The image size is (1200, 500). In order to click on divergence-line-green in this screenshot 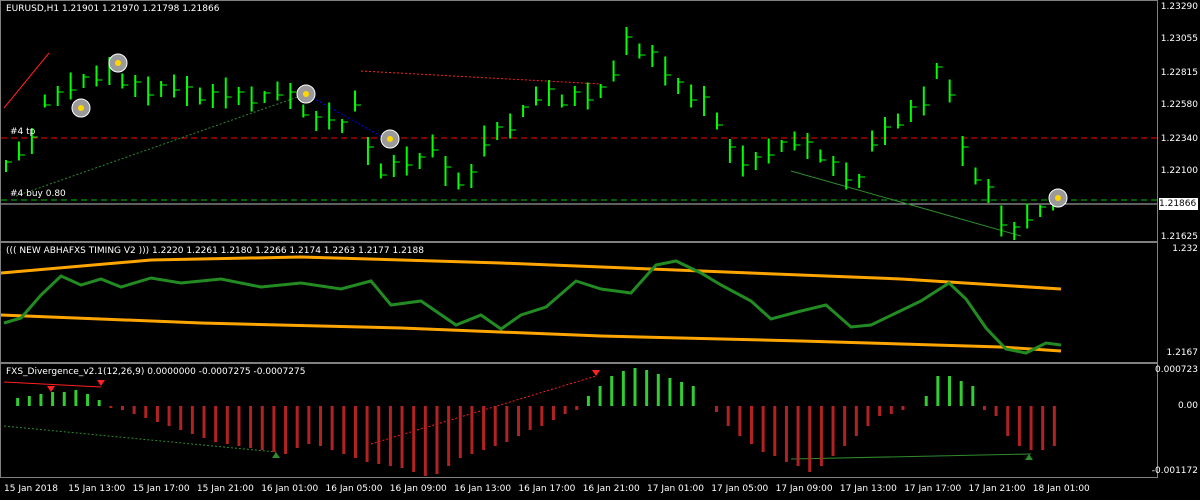, I will do `click(911, 456)`.